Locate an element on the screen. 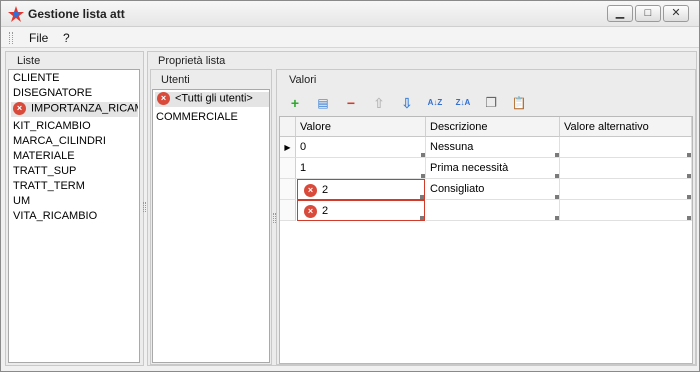 Image resolution: width=700 pixels, height=372 pixels. title-bar: Gestione lista att ▁ □ ✕ is located at coordinates (350, 14).